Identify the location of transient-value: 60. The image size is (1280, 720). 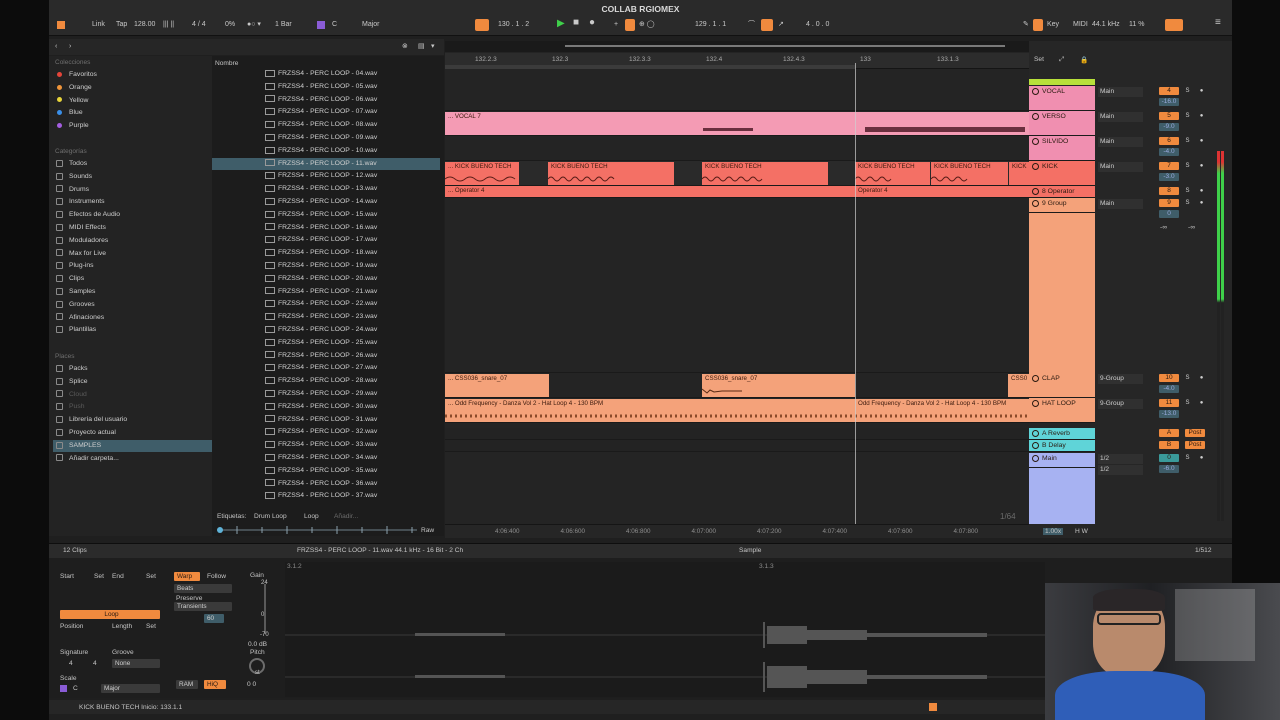
(214, 618).